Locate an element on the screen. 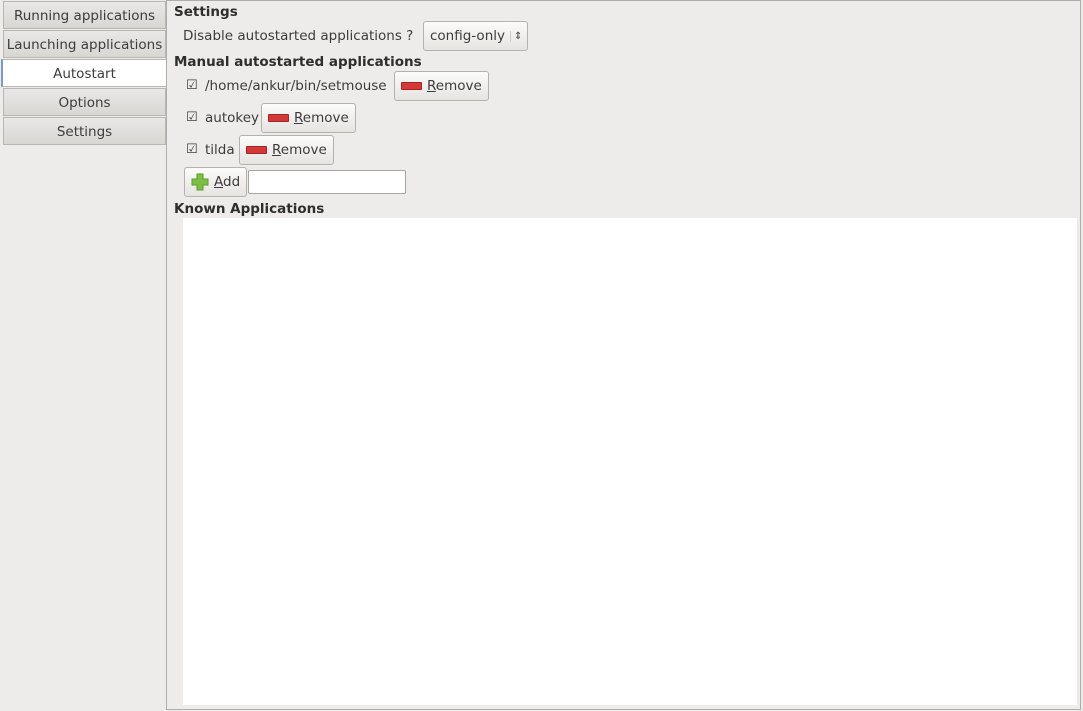  add-label: Add is located at coordinates (227, 182).